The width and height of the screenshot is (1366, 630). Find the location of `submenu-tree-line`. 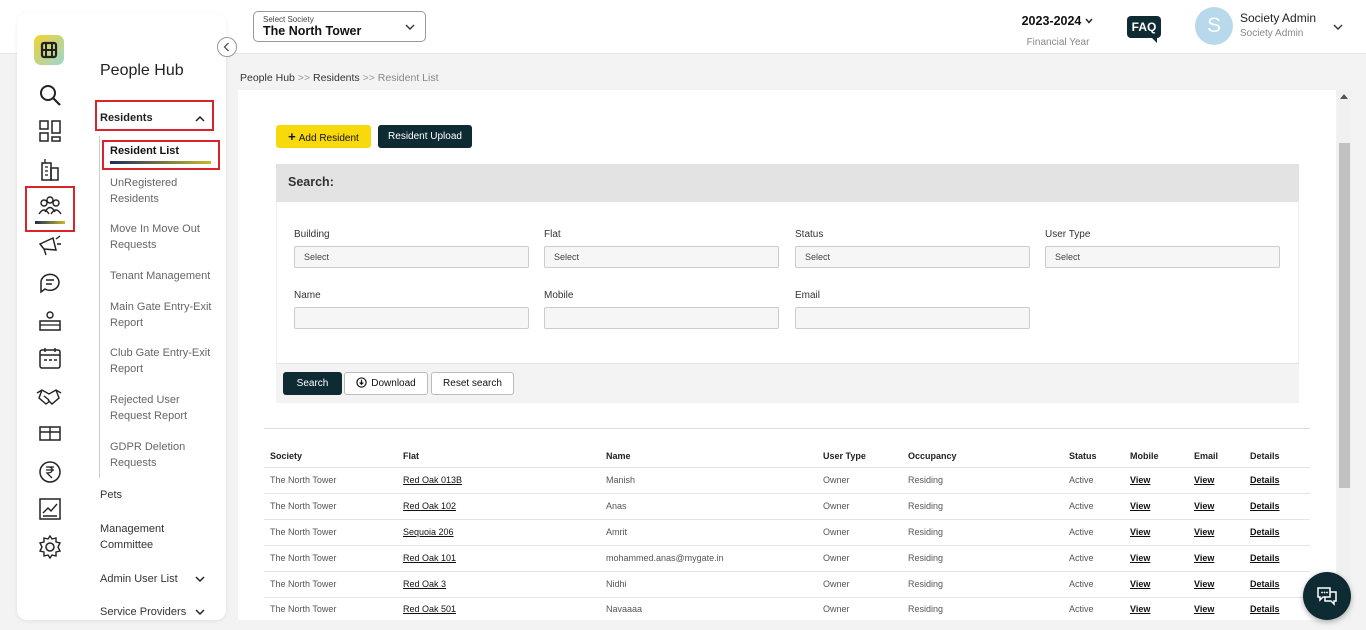

submenu-tree-line is located at coordinates (99, 307).